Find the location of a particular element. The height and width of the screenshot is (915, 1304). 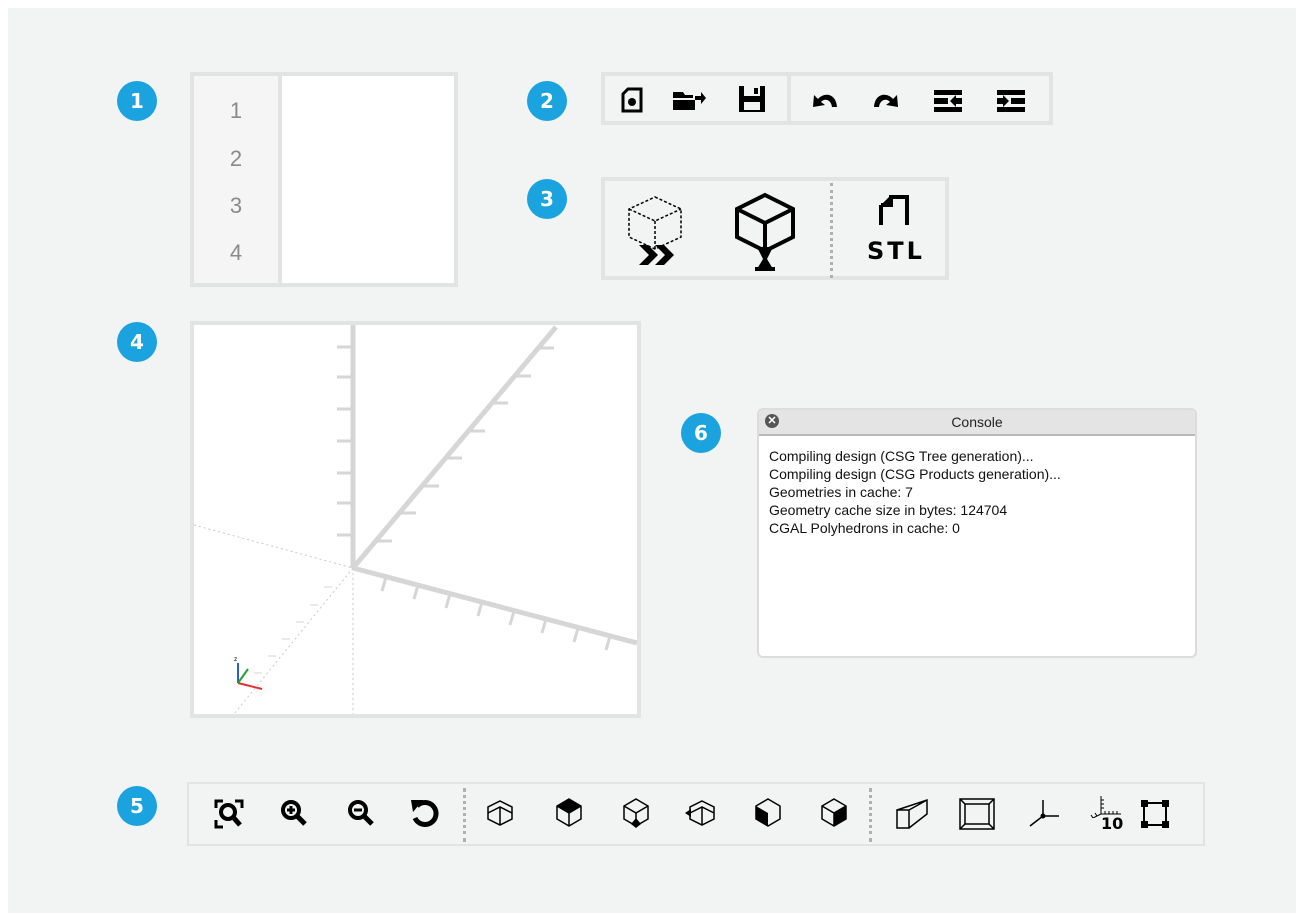

view-bottom-icon is located at coordinates (636, 812).